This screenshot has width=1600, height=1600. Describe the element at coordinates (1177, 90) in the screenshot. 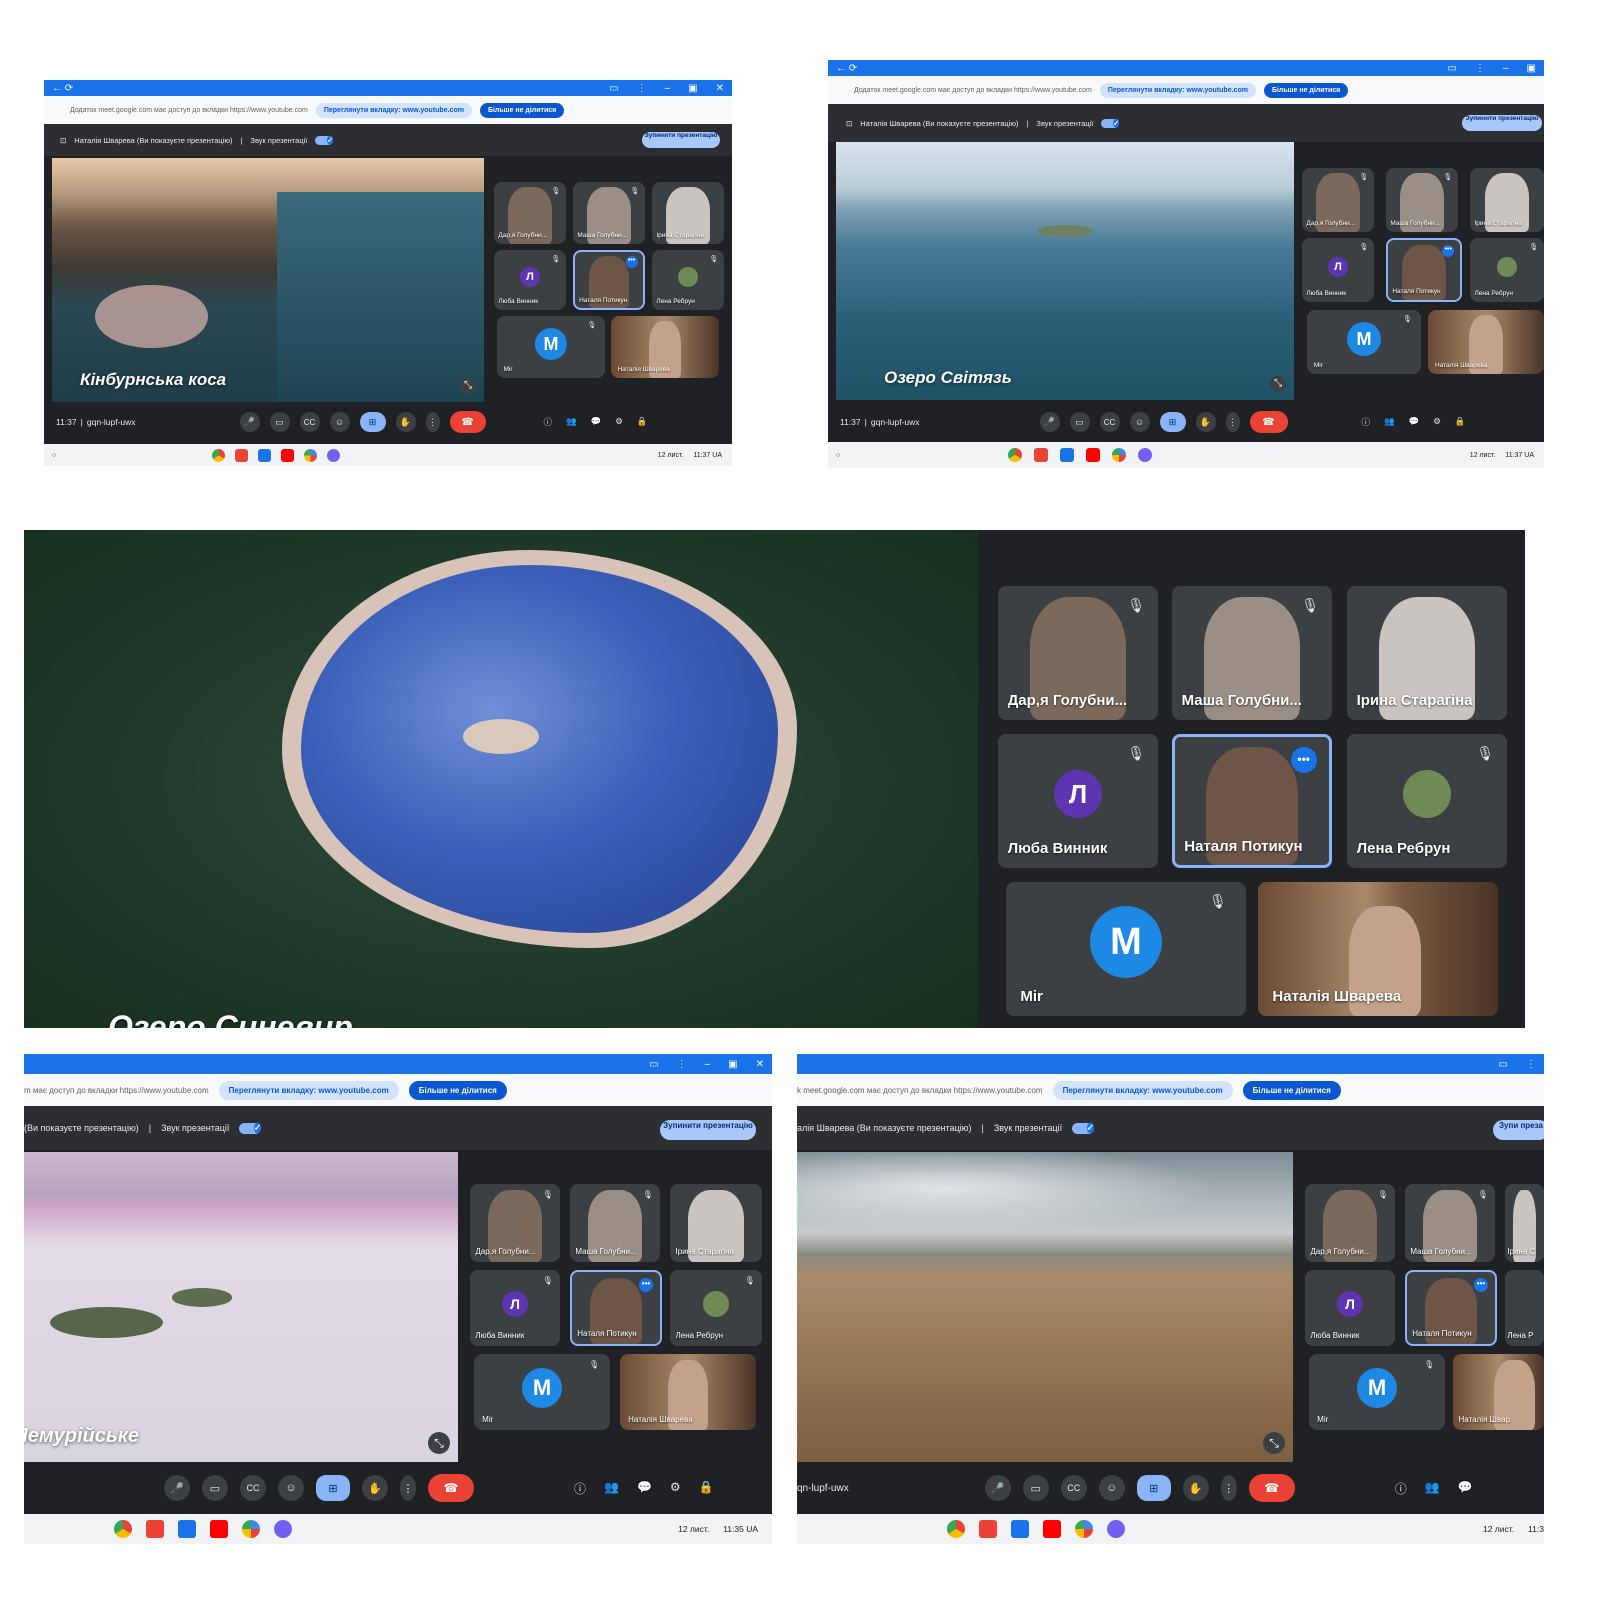

I see `view-tab-button: Переглянути вкладку: www.youtube.com` at that location.